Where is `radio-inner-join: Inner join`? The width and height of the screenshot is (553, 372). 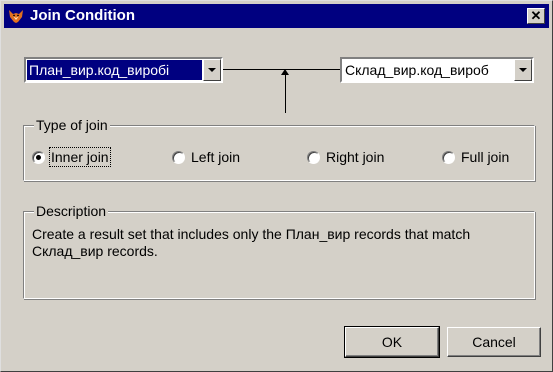 radio-inner-join: Inner join is located at coordinates (71, 157).